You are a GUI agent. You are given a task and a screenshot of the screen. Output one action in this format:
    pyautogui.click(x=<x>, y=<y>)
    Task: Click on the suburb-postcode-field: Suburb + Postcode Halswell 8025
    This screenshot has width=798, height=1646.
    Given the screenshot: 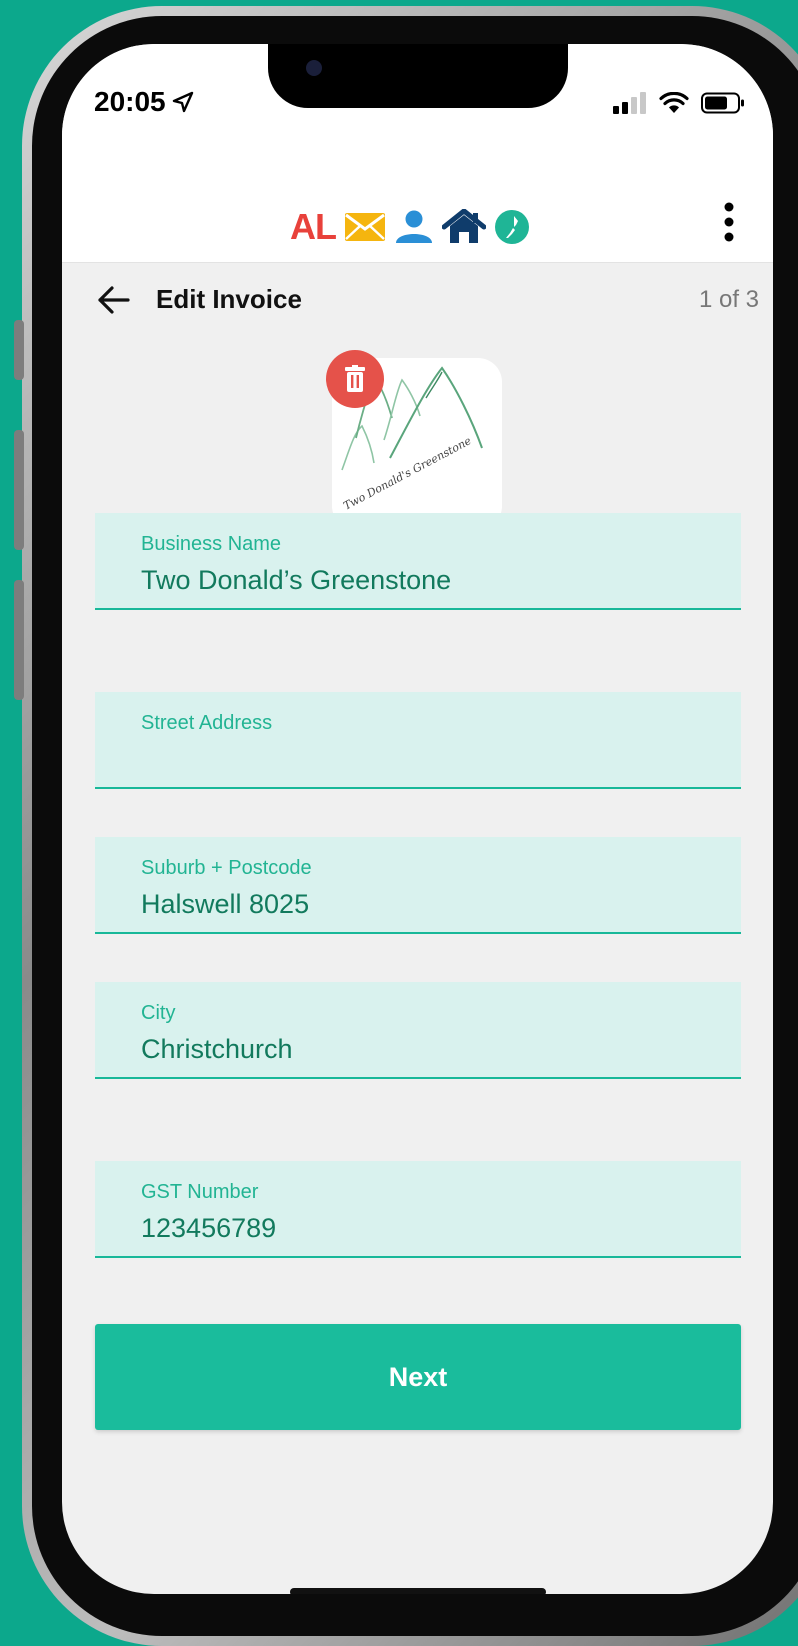 What is the action you would take?
    pyautogui.click(x=418, y=885)
    